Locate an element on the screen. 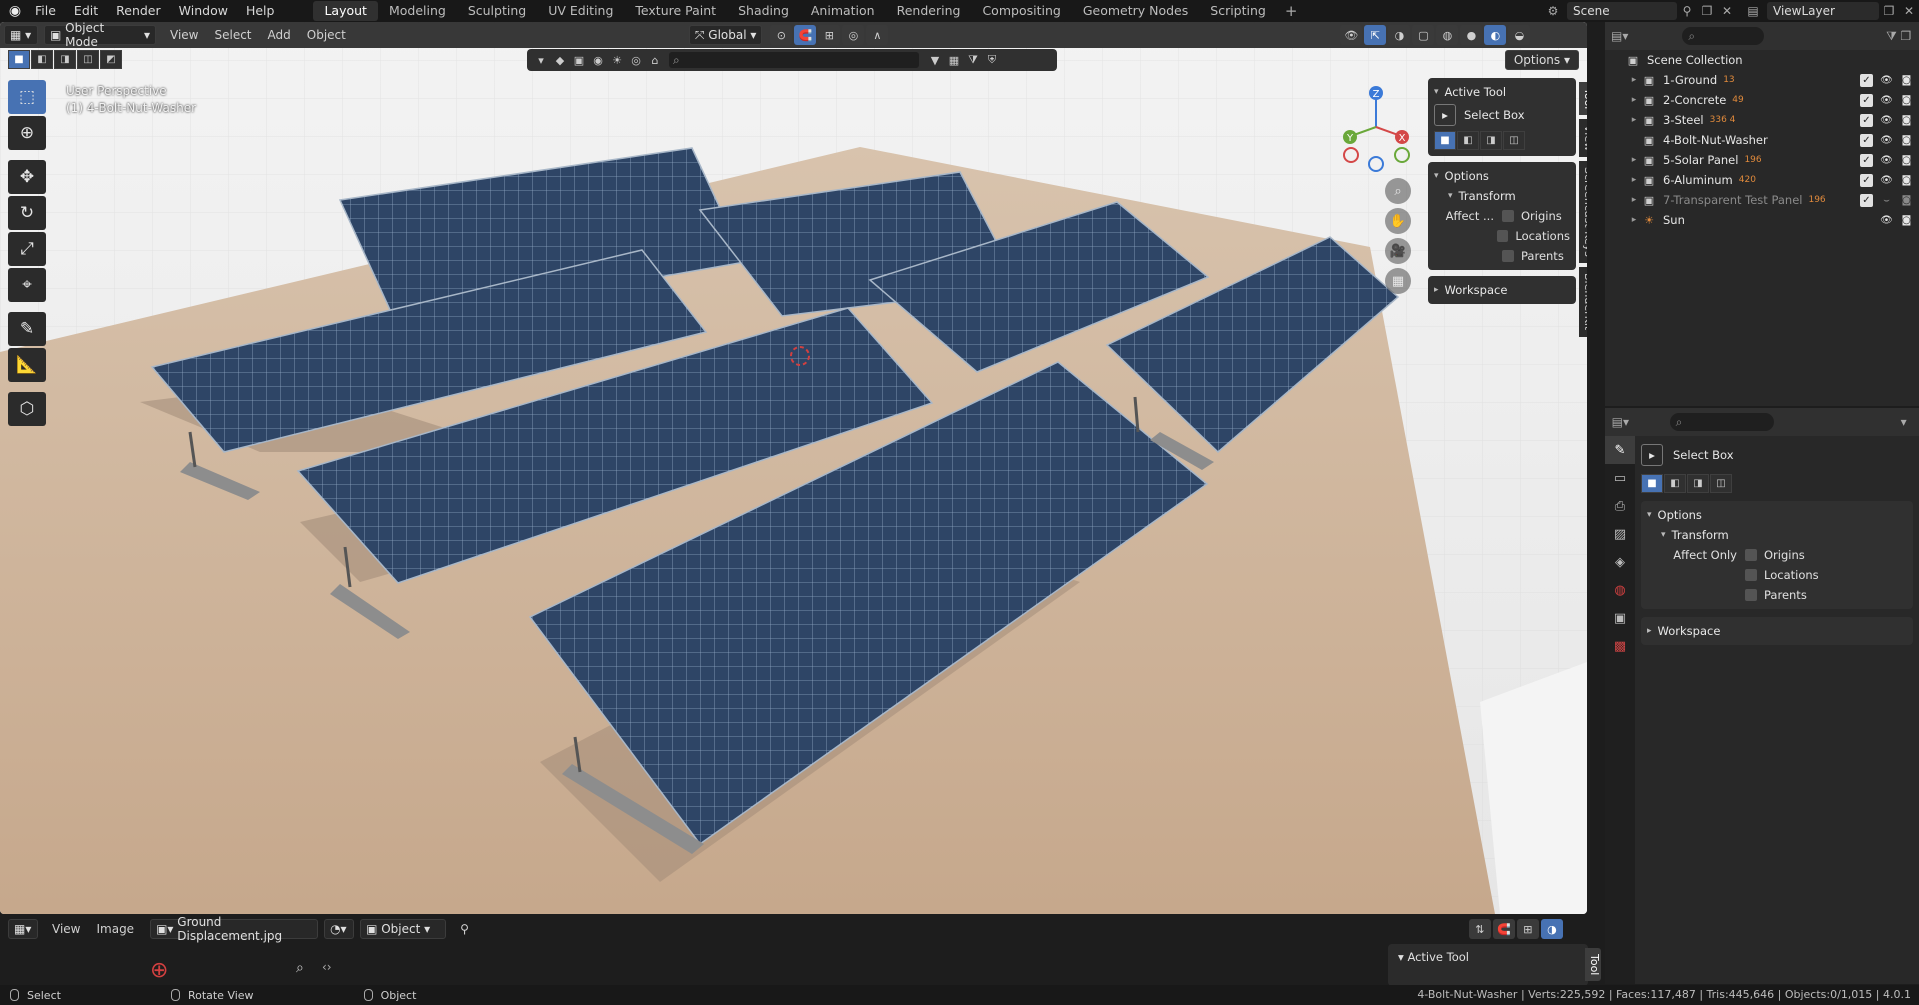 Image resolution: width=1919 pixels, height=1005 pixels. tab-geometry-nodes: Geometry Nodes is located at coordinates (1135, 11).